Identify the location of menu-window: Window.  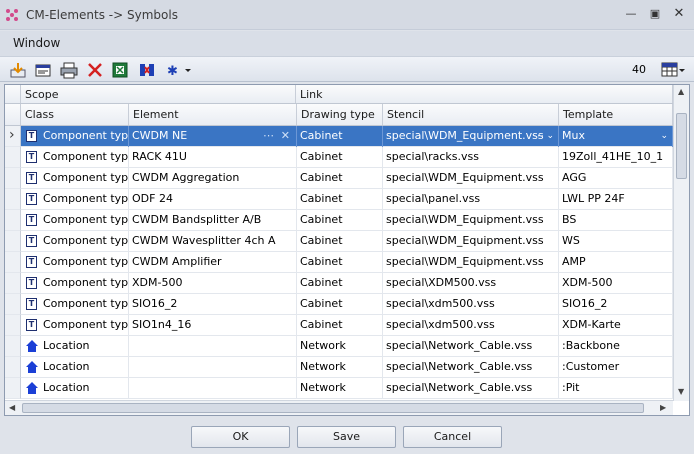
(36, 43).